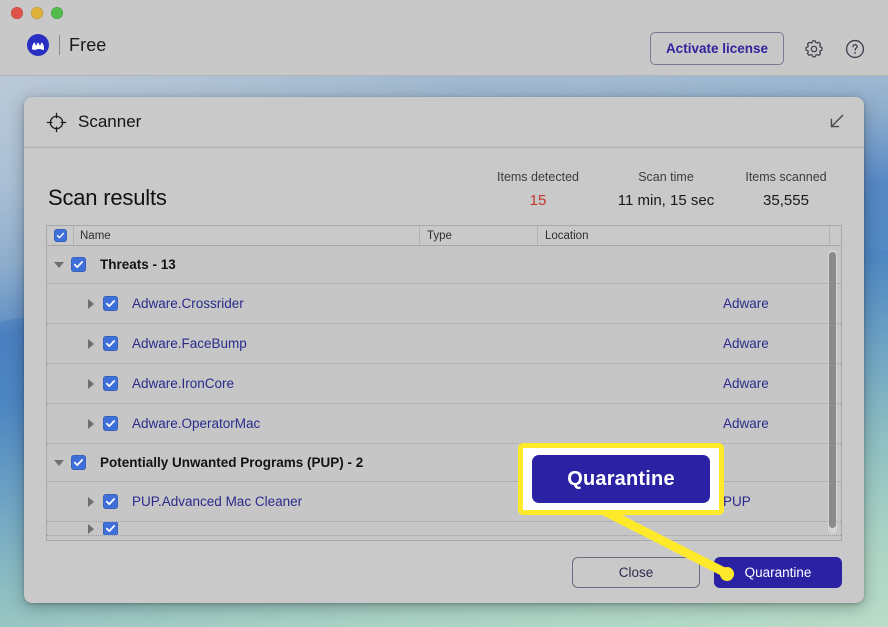 This screenshot has width=888, height=627. I want to click on brand-edition-label: Free, so click(88, 44).